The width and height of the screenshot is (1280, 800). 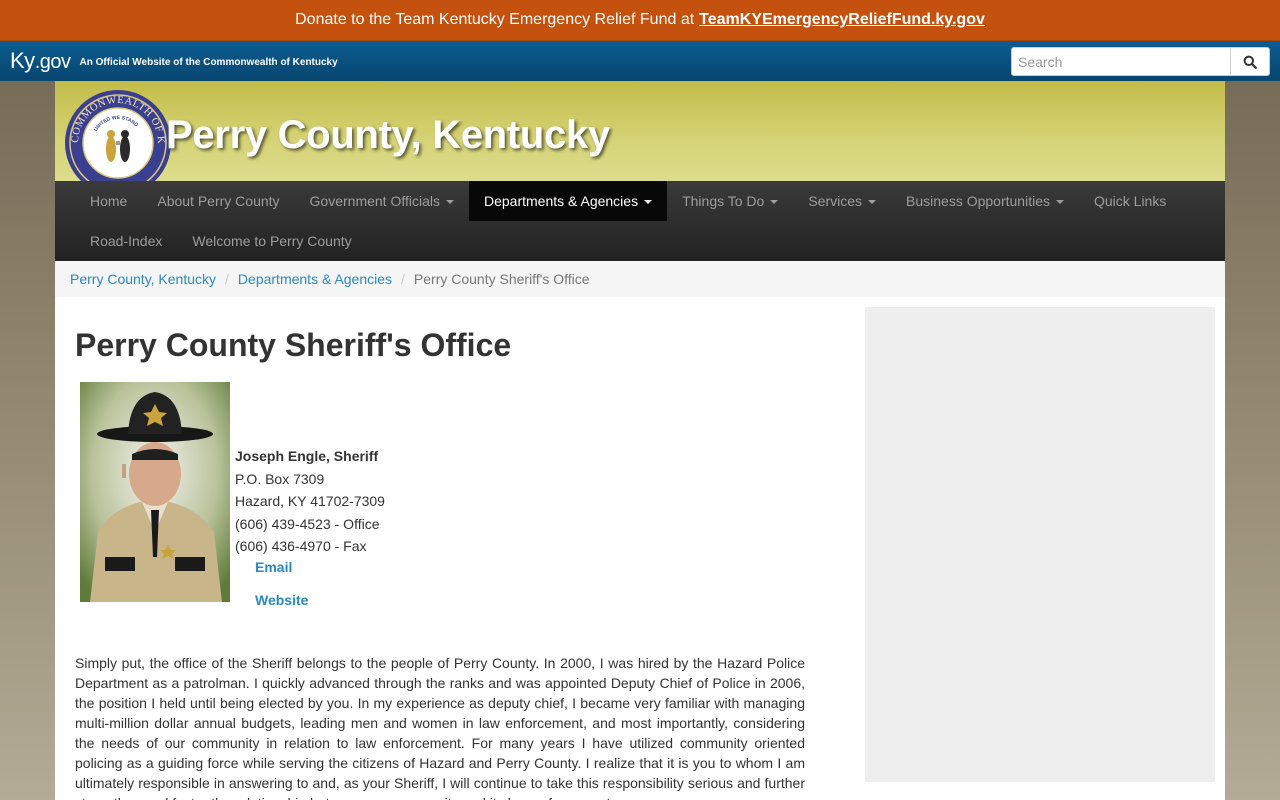 I want to click on email-link: Email, so click(x=273, y=567).